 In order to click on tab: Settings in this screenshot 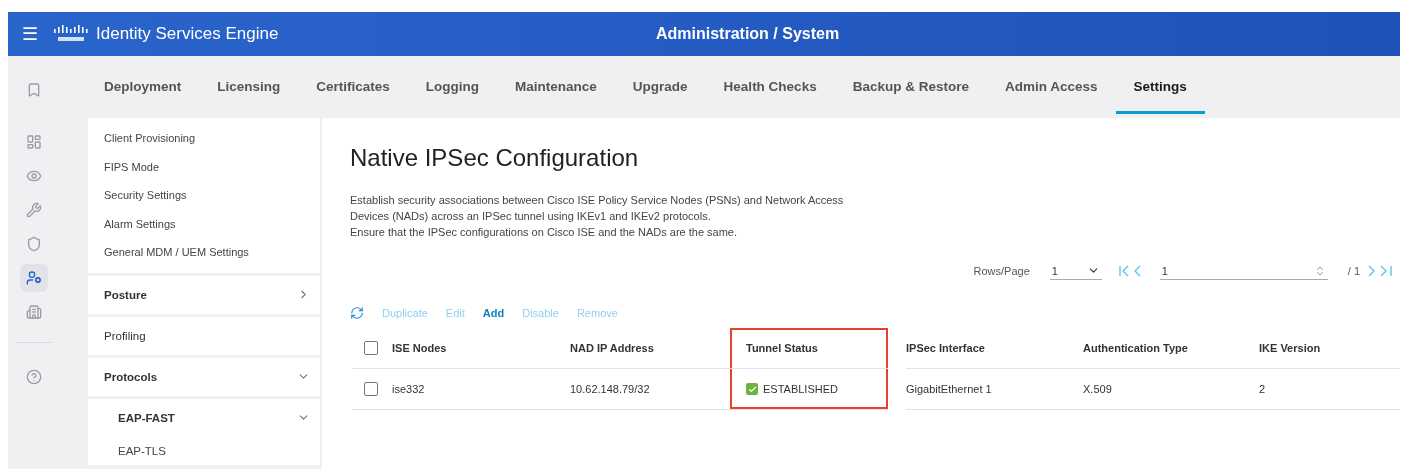, I will do `click(1160, 85)`.